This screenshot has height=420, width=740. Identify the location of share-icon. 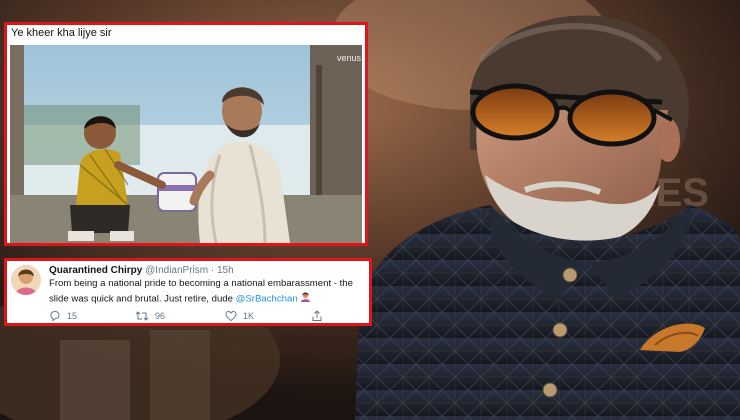
(317, 315).